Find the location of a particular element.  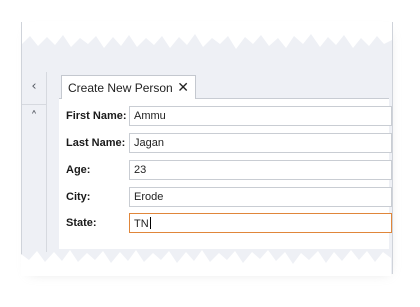

first-name-field: Ammu is located at coordinates (260, 116).